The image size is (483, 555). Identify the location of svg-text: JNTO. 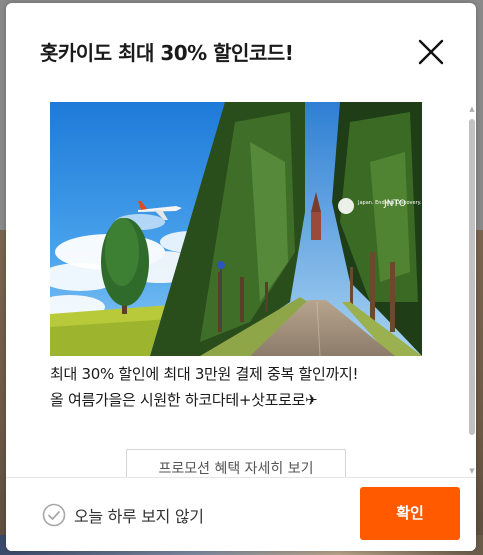
(394, 204).